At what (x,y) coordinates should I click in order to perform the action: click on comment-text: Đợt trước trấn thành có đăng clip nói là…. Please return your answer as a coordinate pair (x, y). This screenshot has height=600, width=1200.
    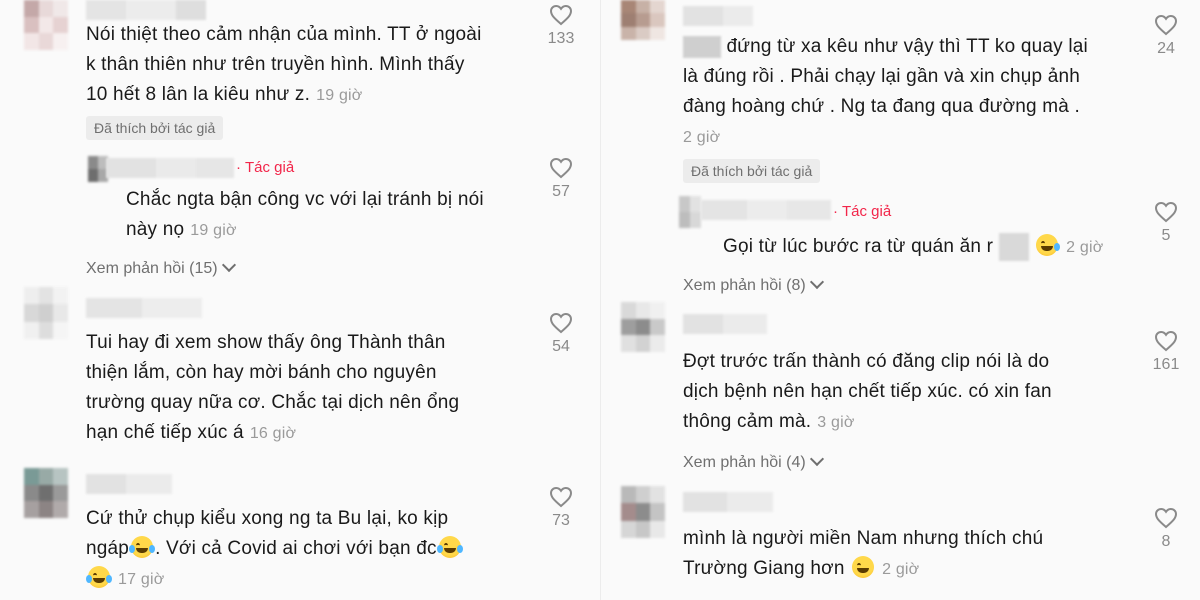
    Looking at the image, I should click on (867, 391).